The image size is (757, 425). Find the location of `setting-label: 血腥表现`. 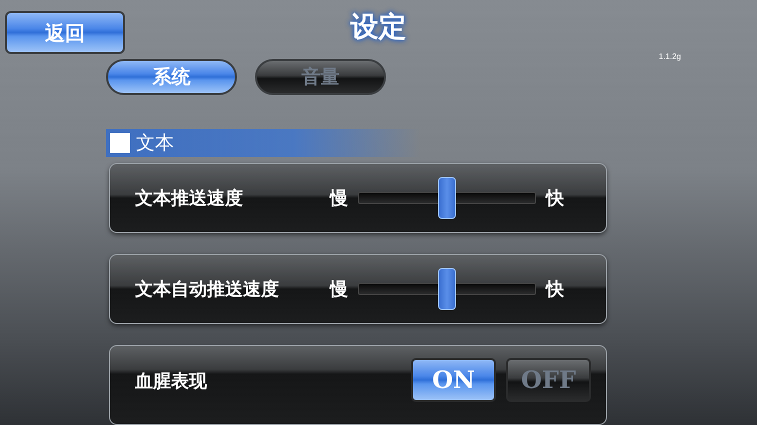

setting-label: 血腥表现 is located at coordinates (171, 382).